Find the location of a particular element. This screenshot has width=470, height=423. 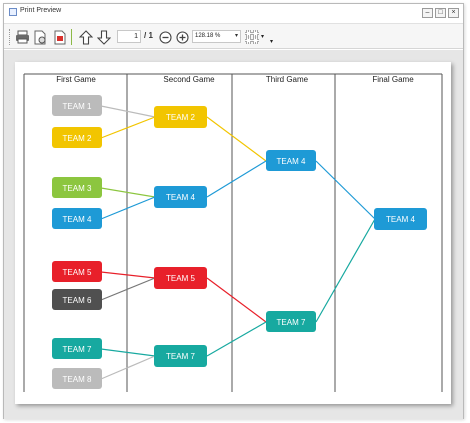

pdf-icon is located at coordinates (60, 37).